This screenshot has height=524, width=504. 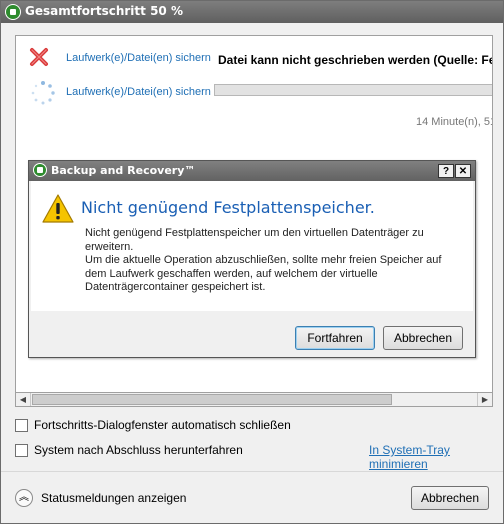 I want to click on scrollbar-thumb, so click(x=212, y=399).